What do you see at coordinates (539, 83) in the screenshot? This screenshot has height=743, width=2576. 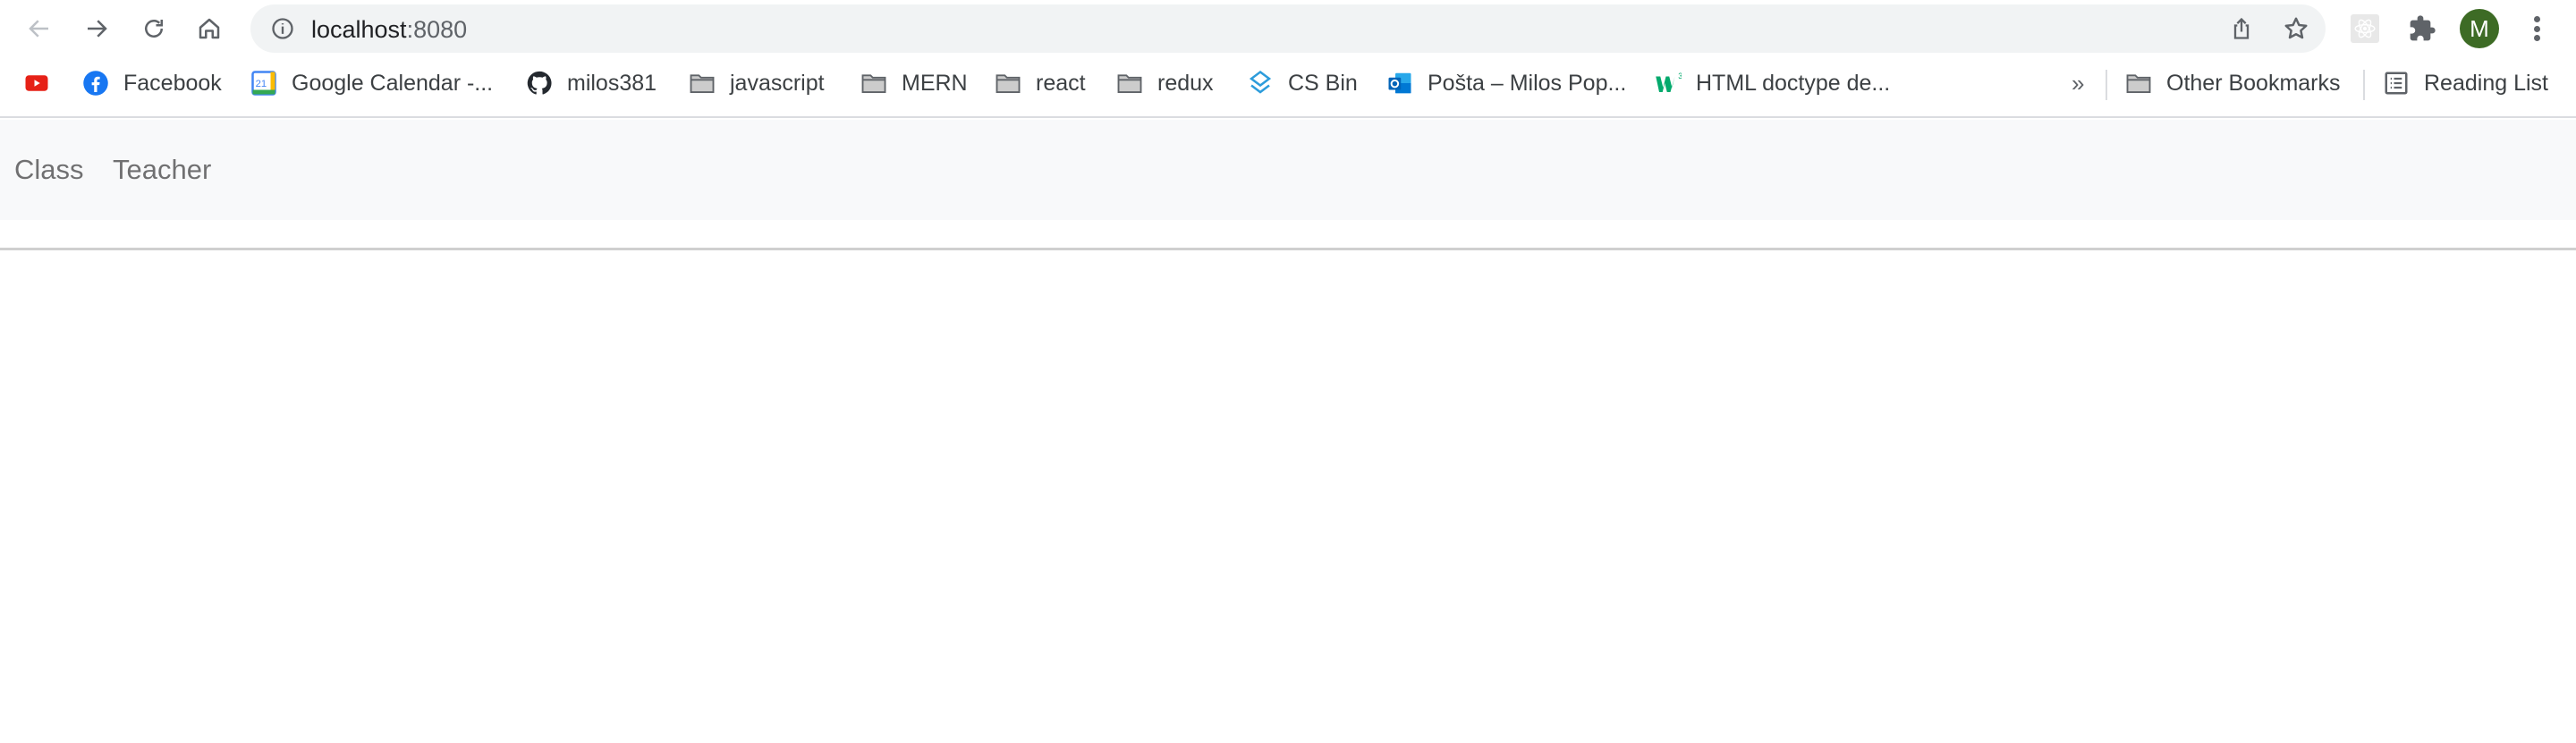 I see `github-icon` at bounding box center [539, 83].